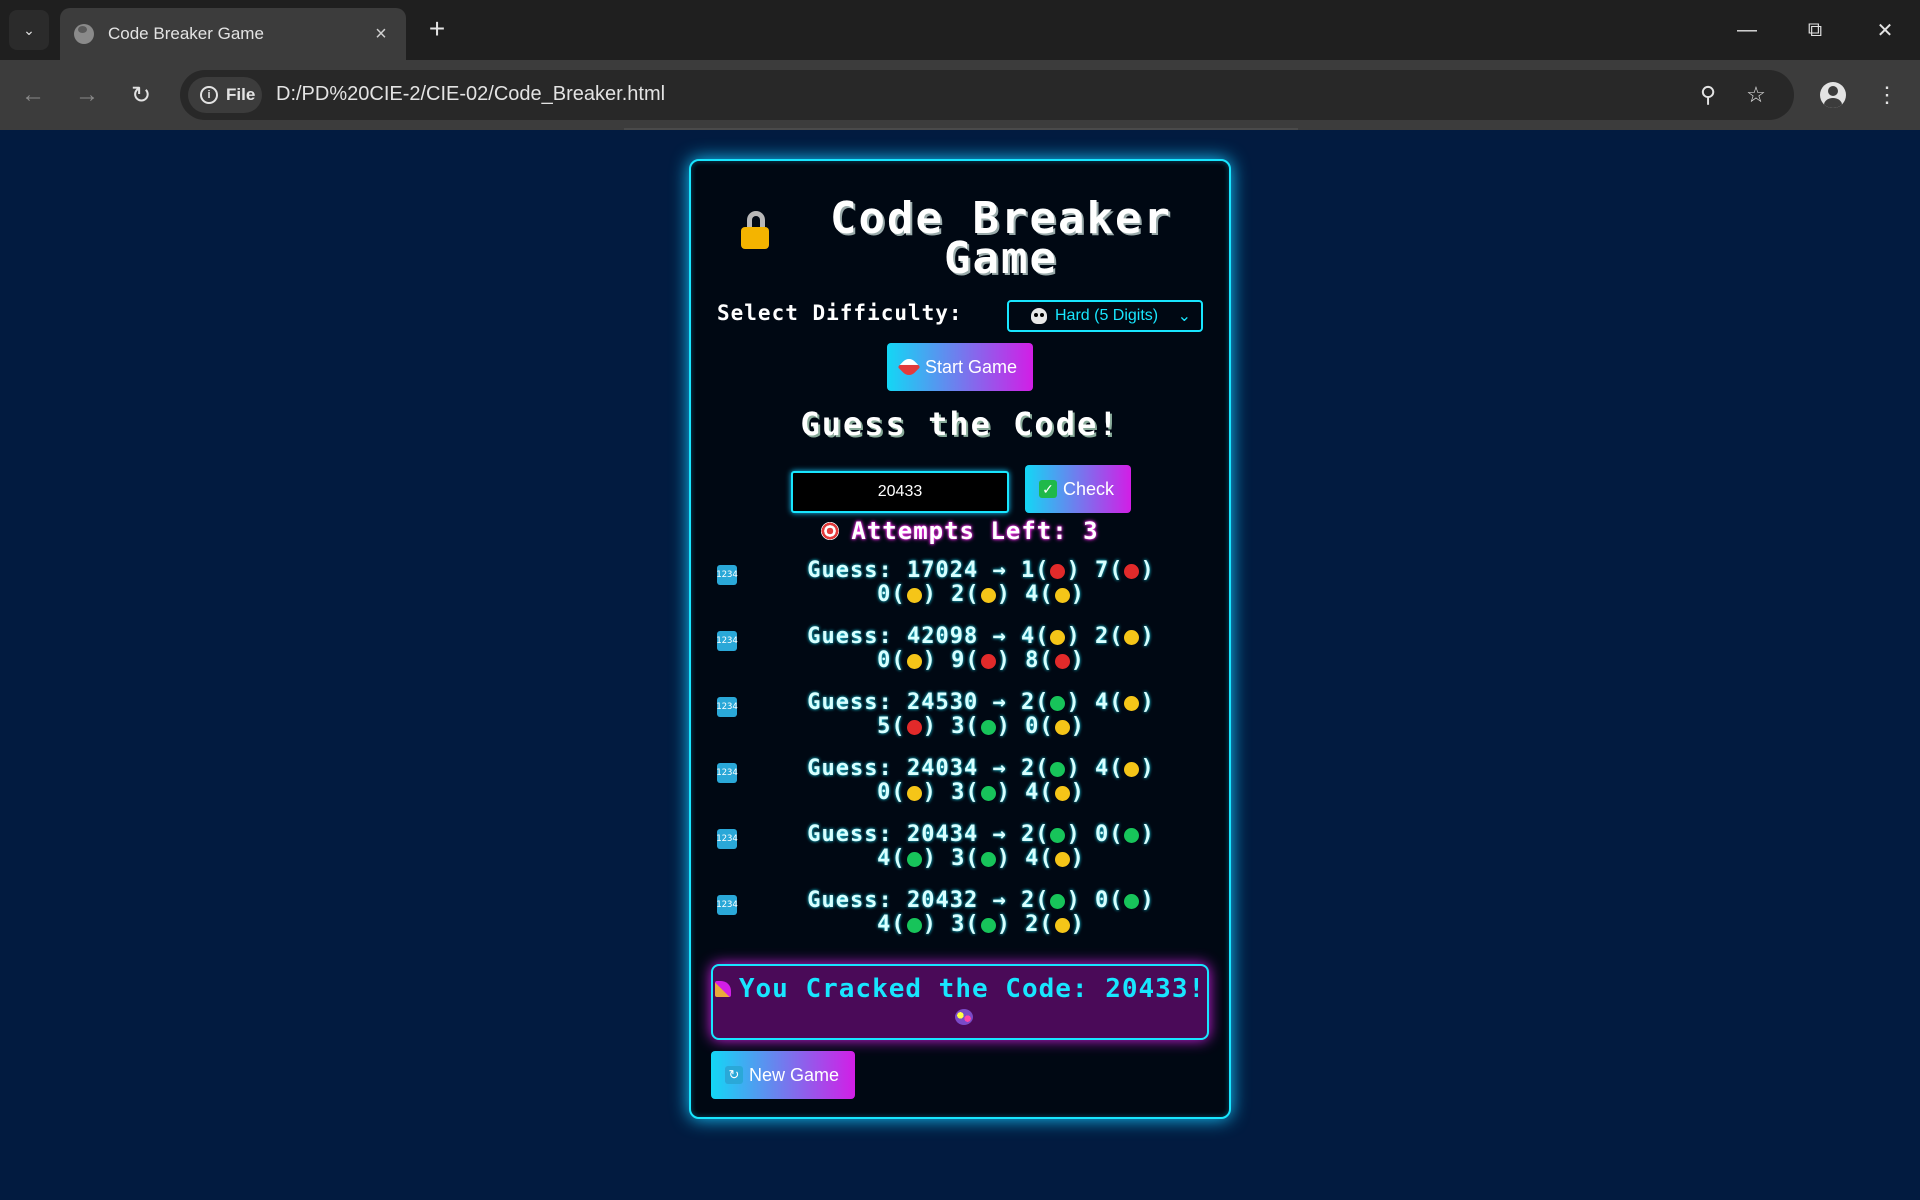 The image size is (1920, 1200). What do you see at coordinates (794, 1074) in the screenshot?
I see `new-game-label: New Game` at bounding box center [794, 1074].